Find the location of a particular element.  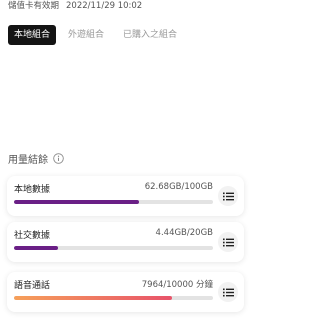

info-circle-icon is located at coordinates (58, 158).